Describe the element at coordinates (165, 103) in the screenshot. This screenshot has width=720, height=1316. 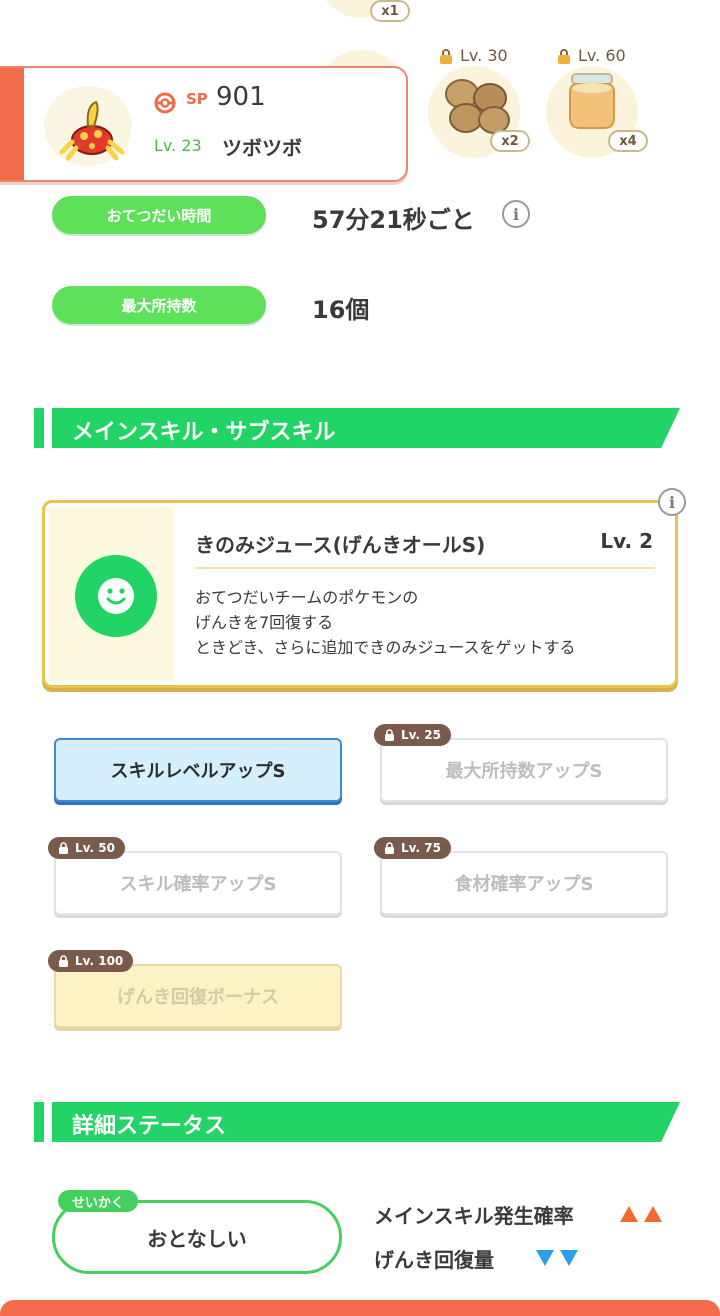
I see `pokeball-icon` at that location.